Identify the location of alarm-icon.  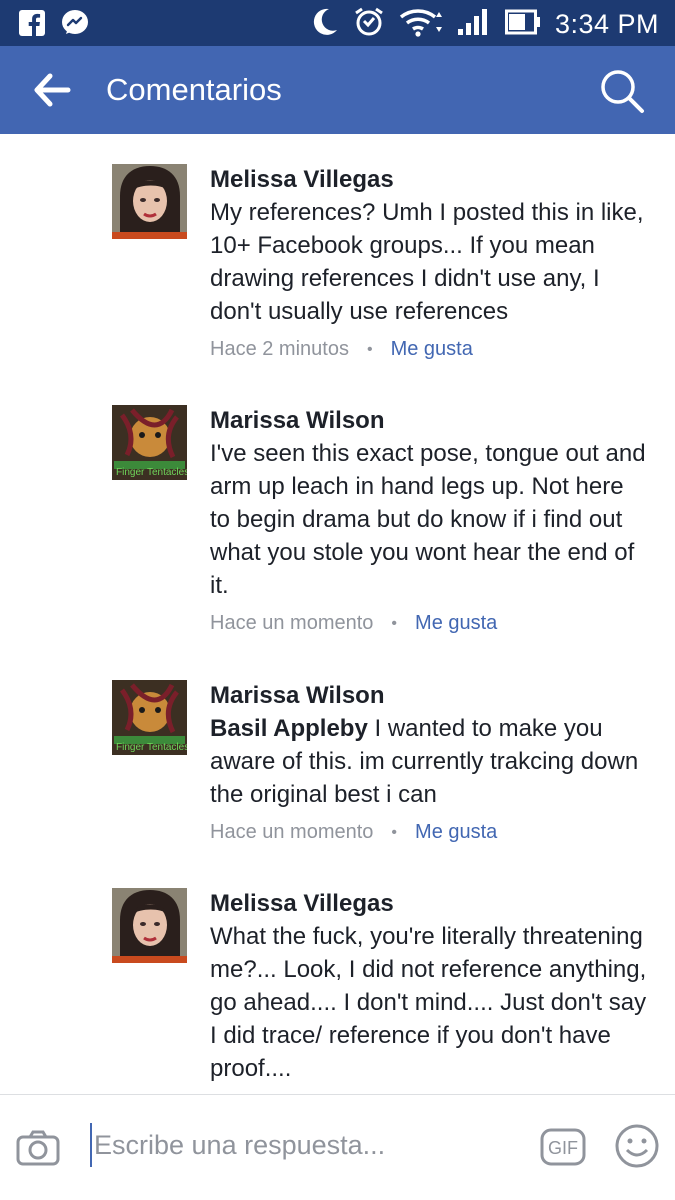
(369, 24).